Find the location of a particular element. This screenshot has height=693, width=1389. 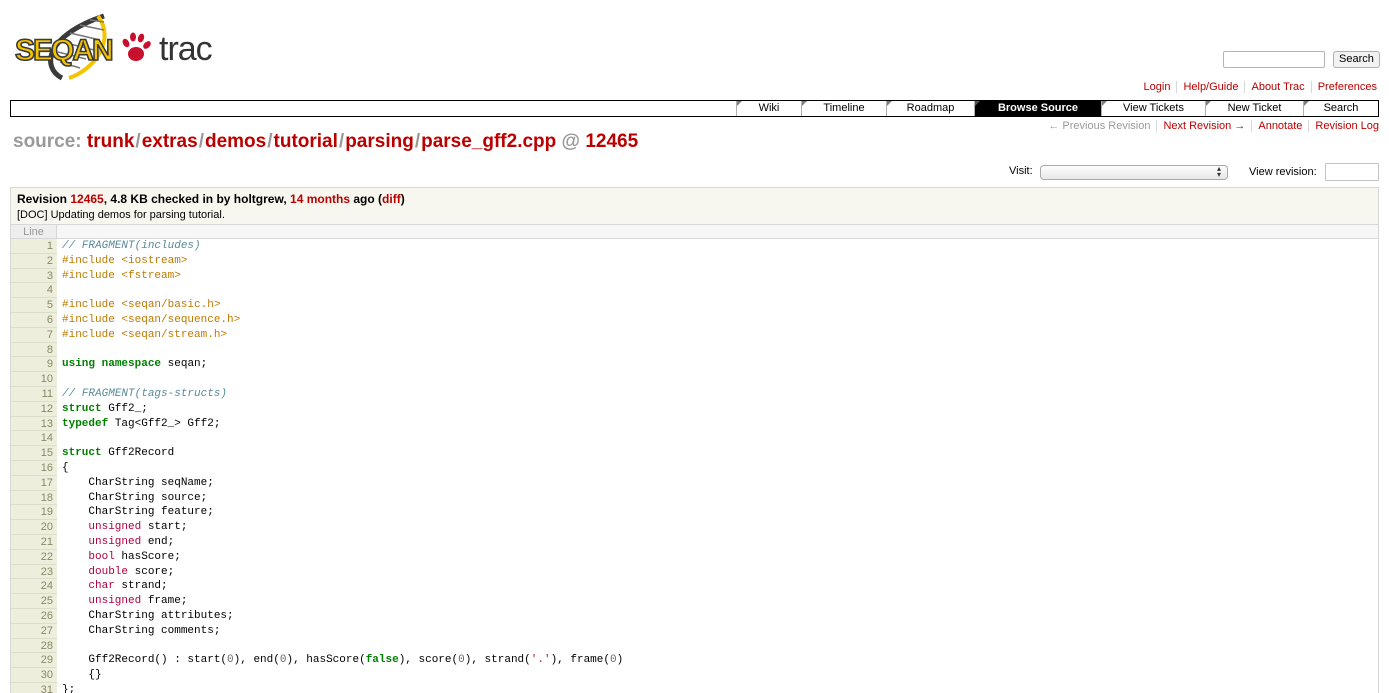

code-row: 14 is located at coordinates (694, 439).